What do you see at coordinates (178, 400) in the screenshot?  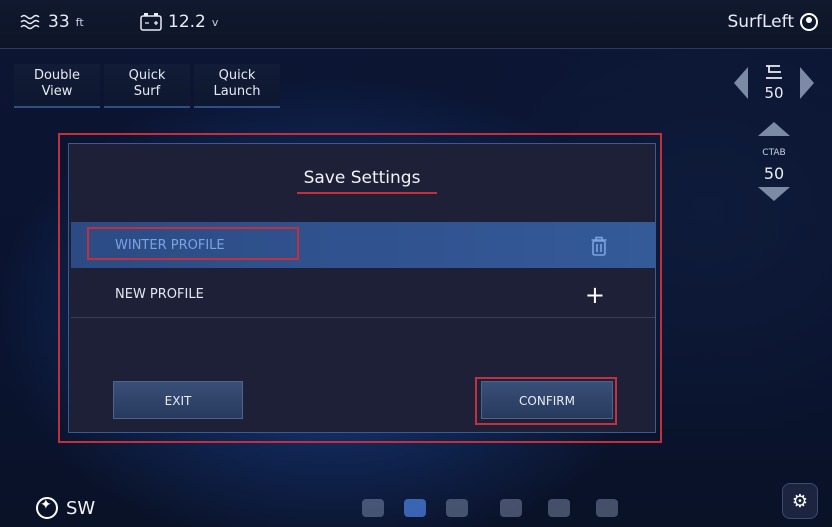 I see `exit-button: EXIT` at bounding box center [178, 400].